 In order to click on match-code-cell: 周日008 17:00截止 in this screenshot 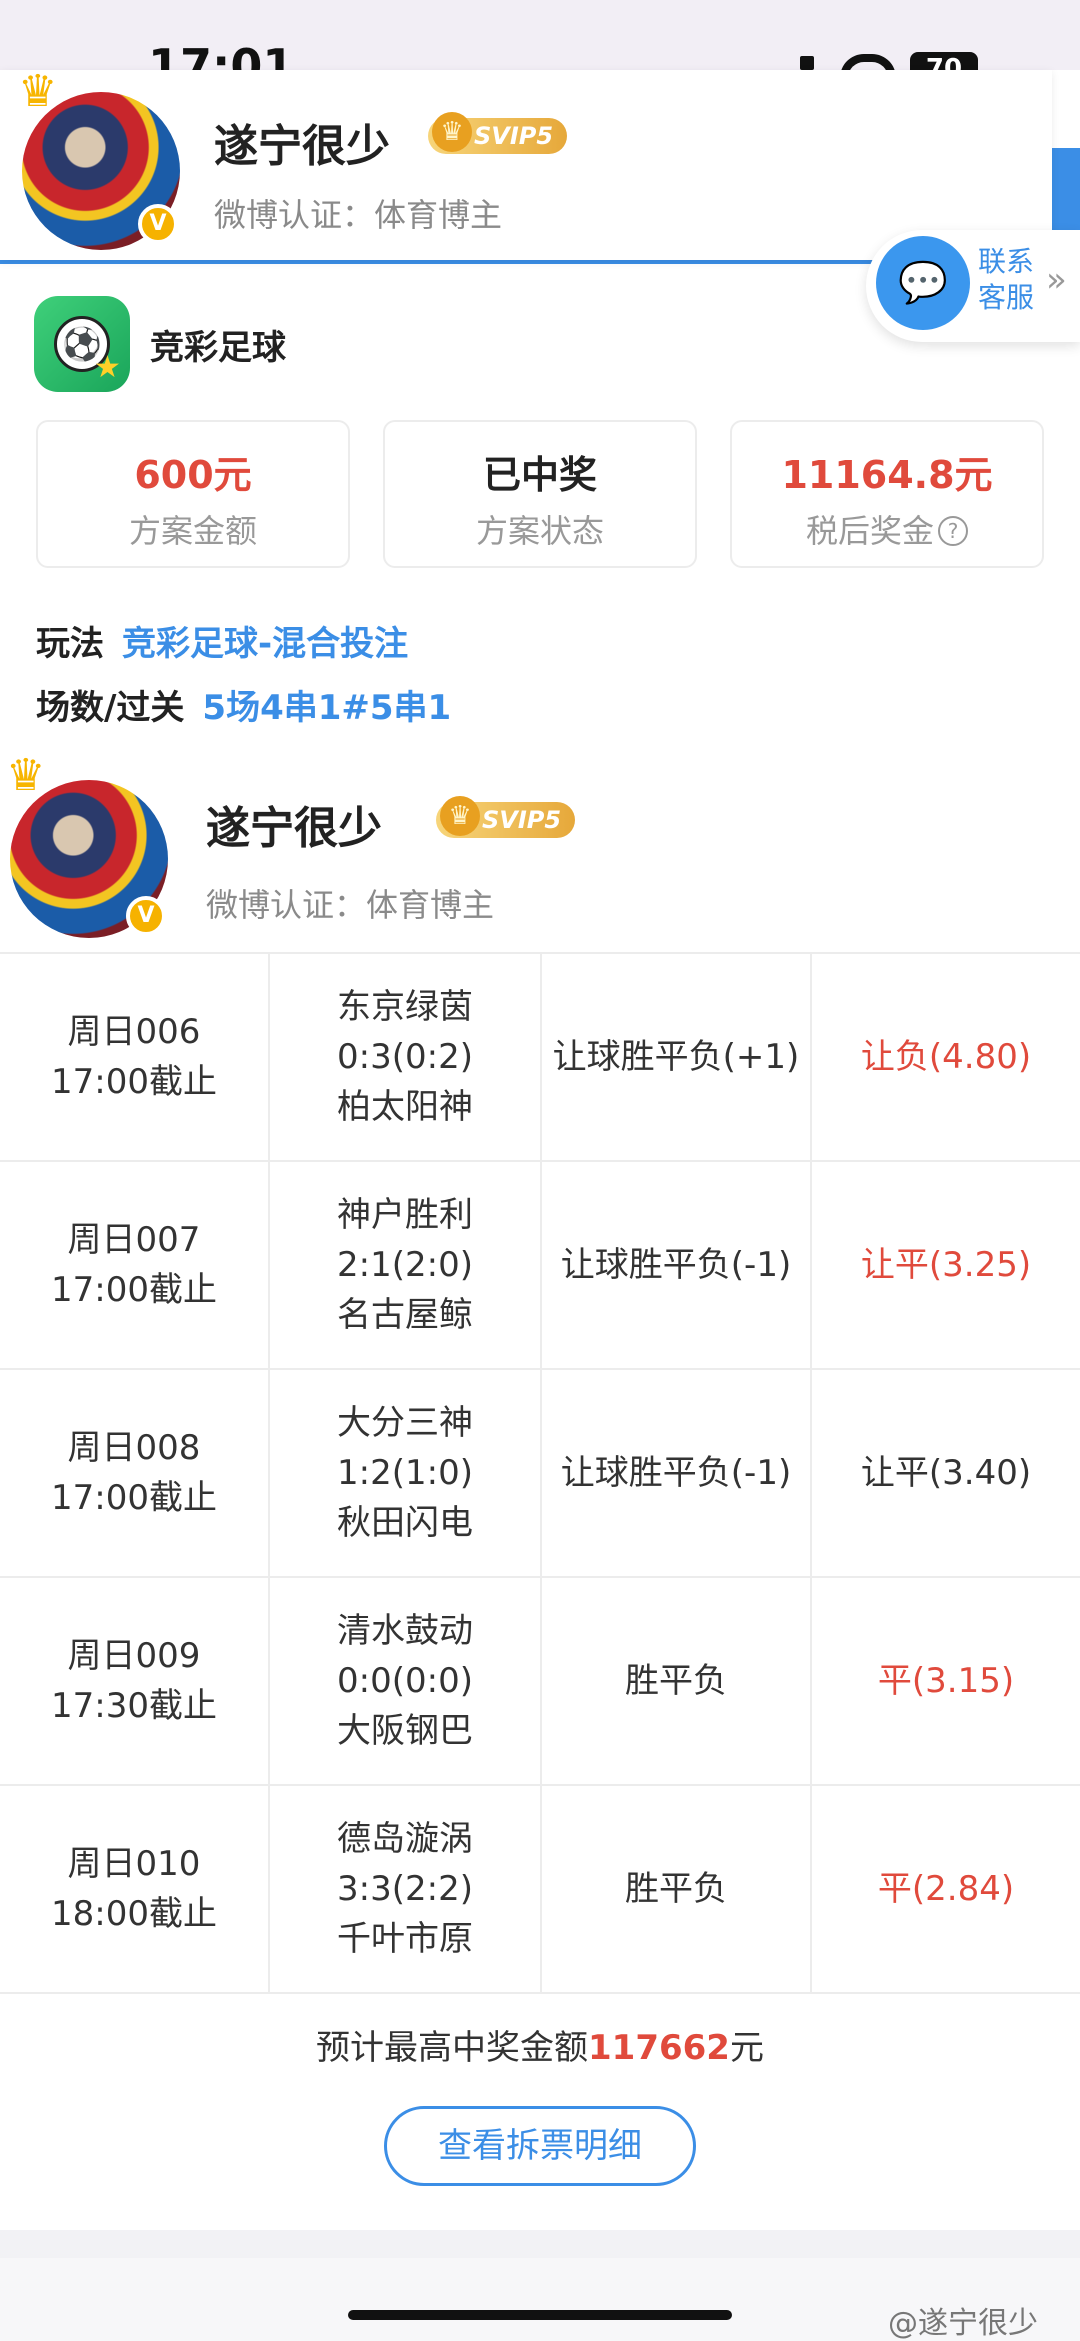, I will do `click(135, 1473)`.